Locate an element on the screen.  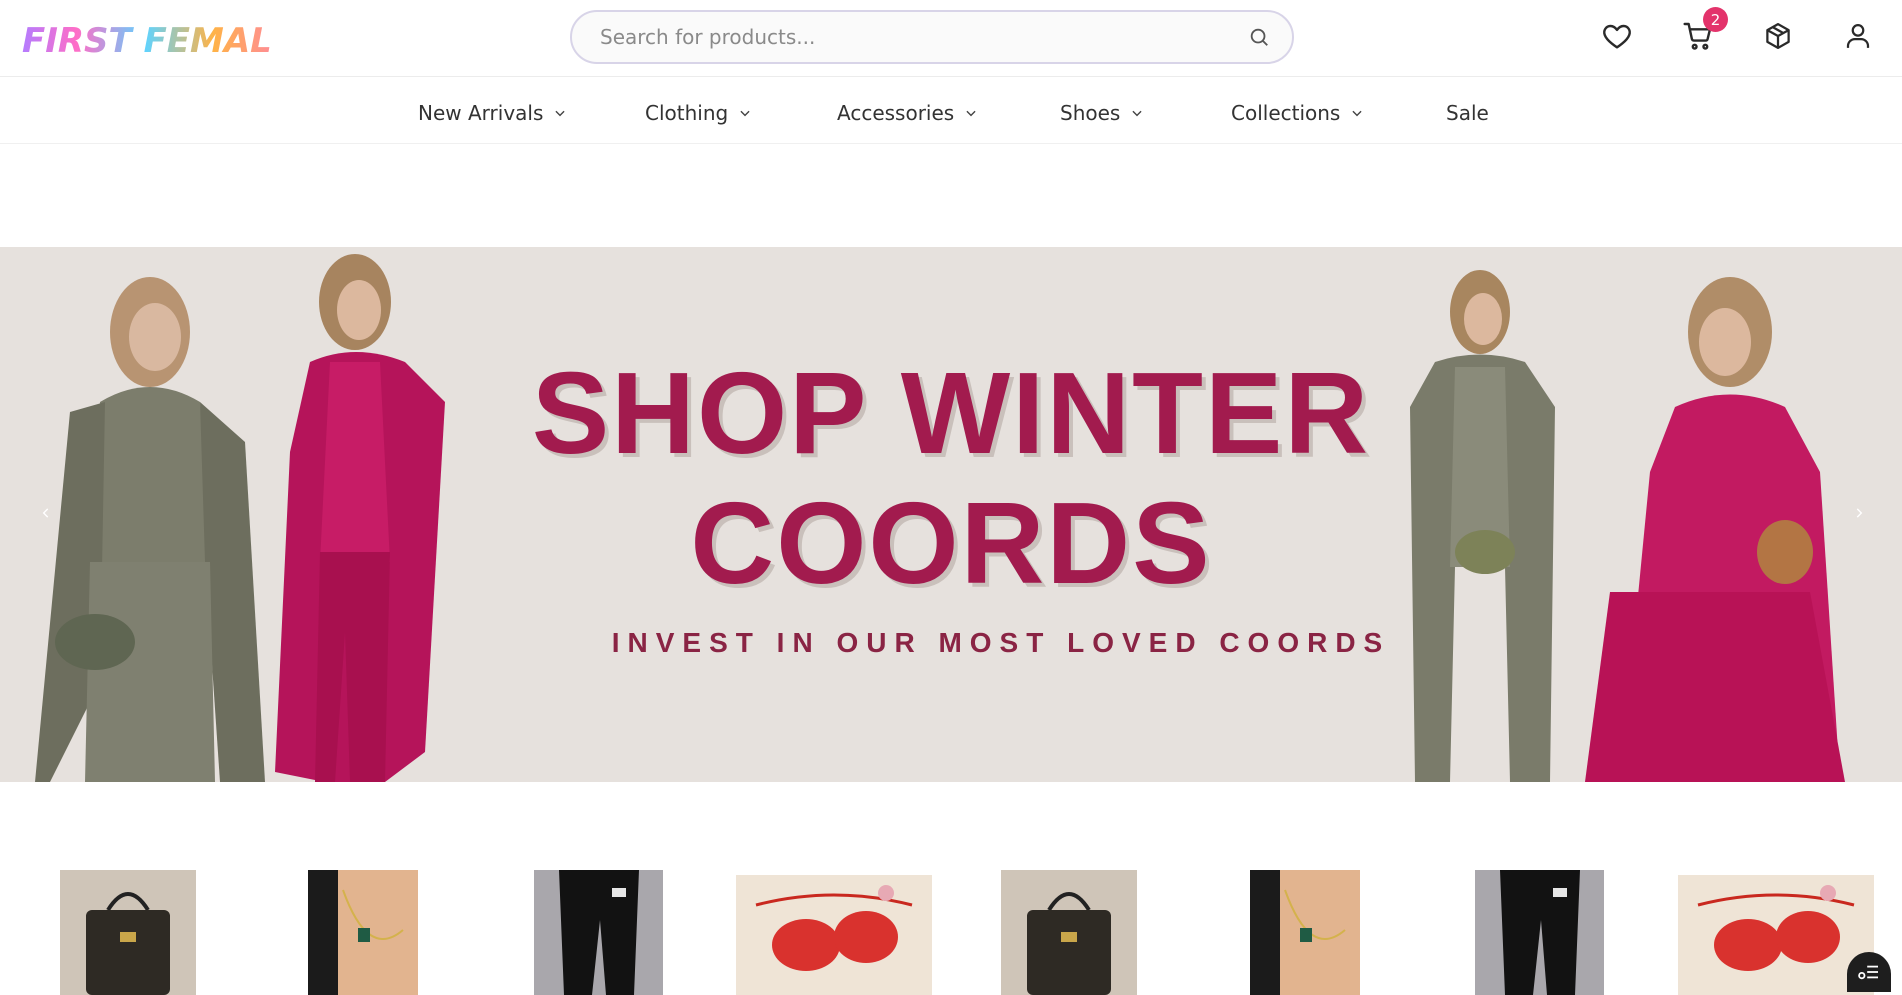
orders-button is located at coordinates (1778, 36).